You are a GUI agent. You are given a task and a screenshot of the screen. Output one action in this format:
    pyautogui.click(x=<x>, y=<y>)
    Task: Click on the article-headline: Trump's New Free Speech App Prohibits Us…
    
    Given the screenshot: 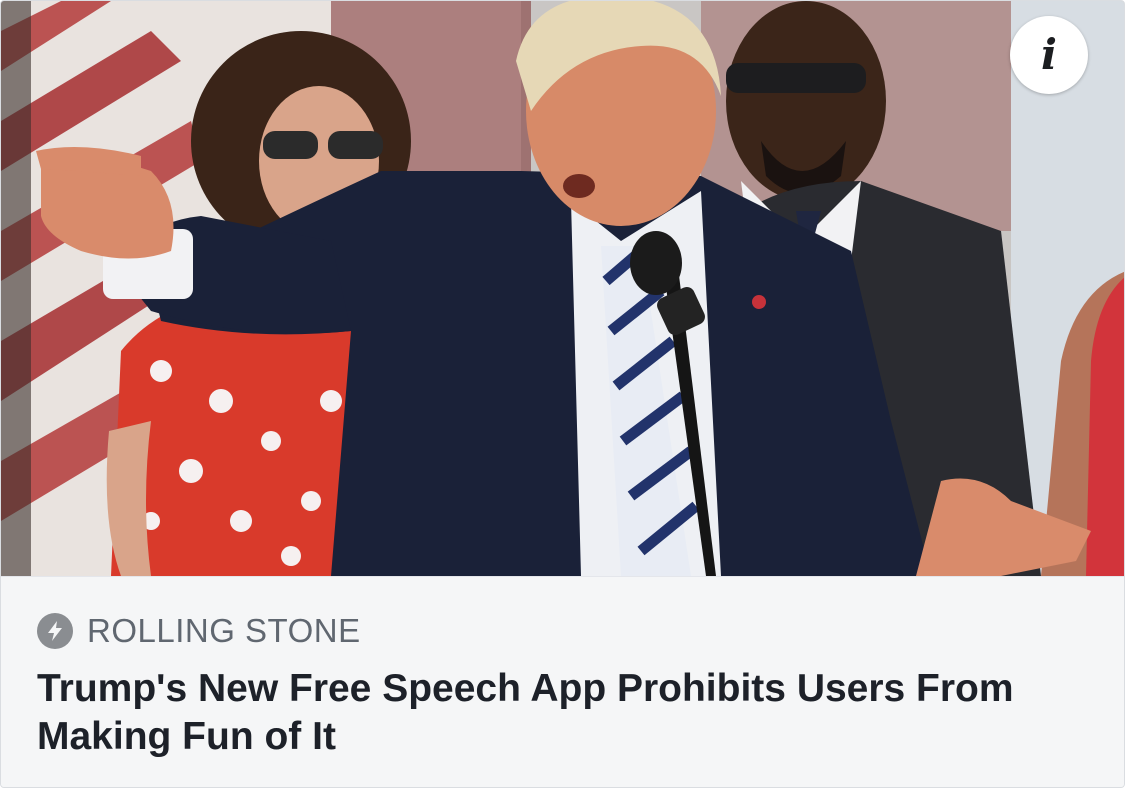 What is the action you would take?
    pyautogui.click(x=557, y=713)
    